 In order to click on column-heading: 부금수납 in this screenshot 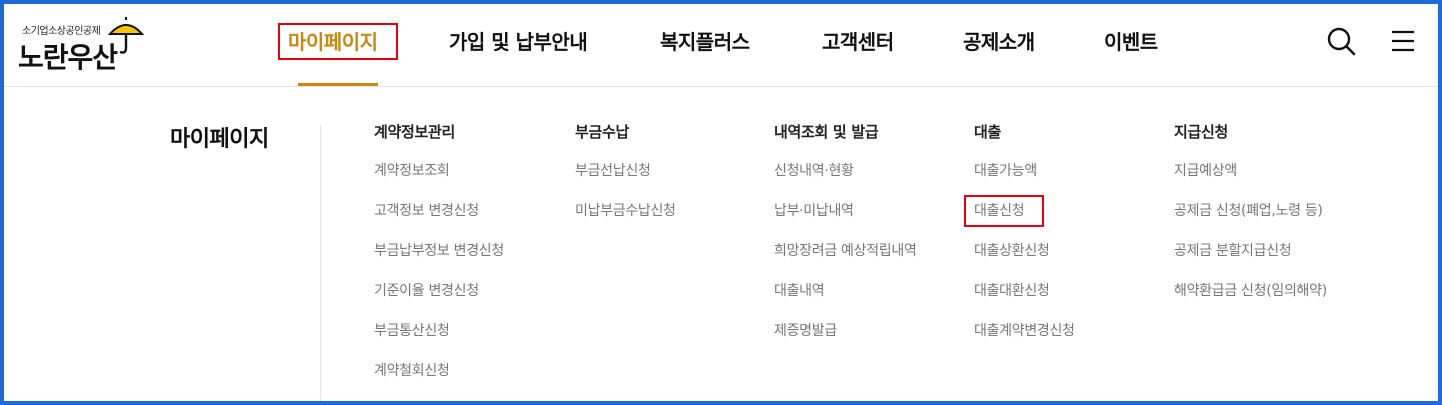, I will do `click(602, 132)`.